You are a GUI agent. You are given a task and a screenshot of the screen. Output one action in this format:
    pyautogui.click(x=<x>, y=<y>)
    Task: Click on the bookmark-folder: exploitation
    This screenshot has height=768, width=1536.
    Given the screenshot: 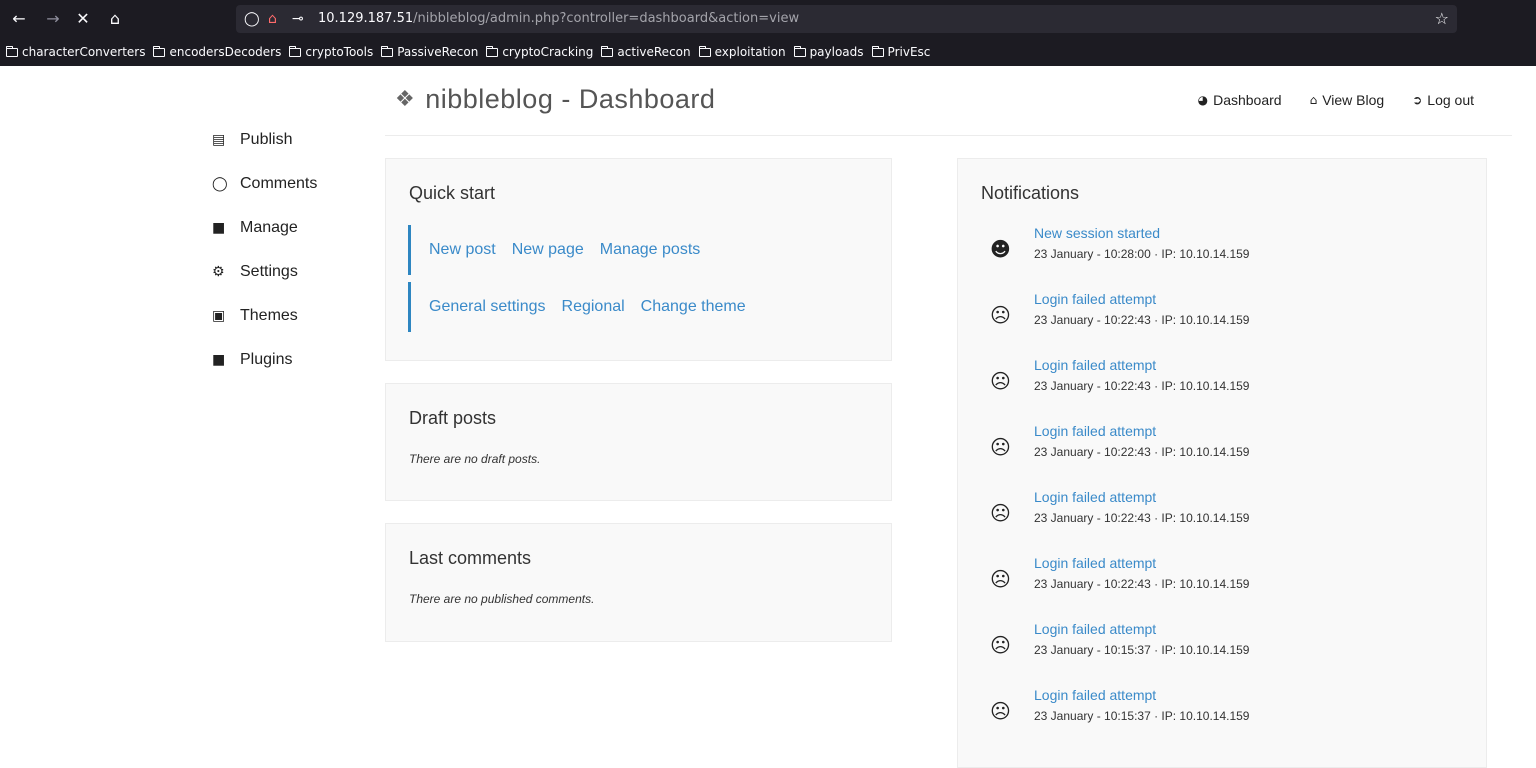 What is the action you would take?
    pyautogui.click(x=742, y=52)
    